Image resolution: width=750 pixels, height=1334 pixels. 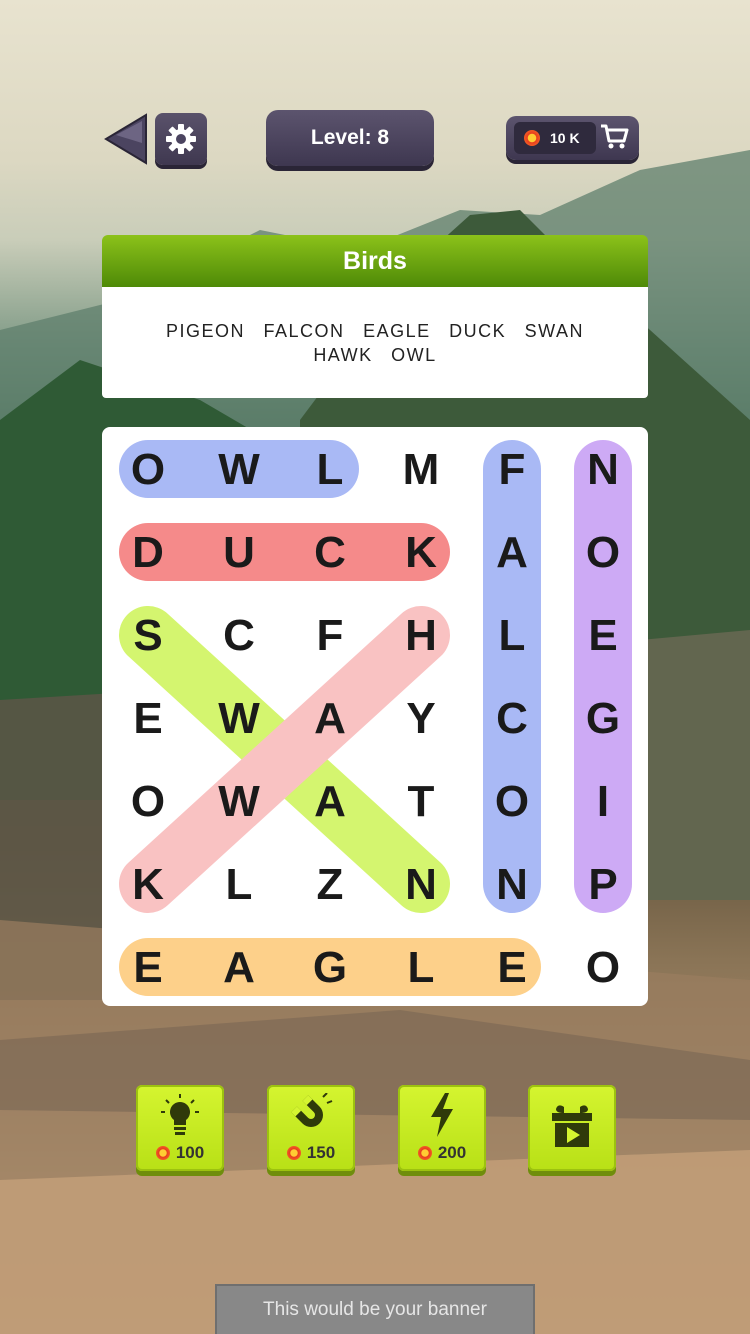 I want to click on gear-icon, so click(x=181, y=139).